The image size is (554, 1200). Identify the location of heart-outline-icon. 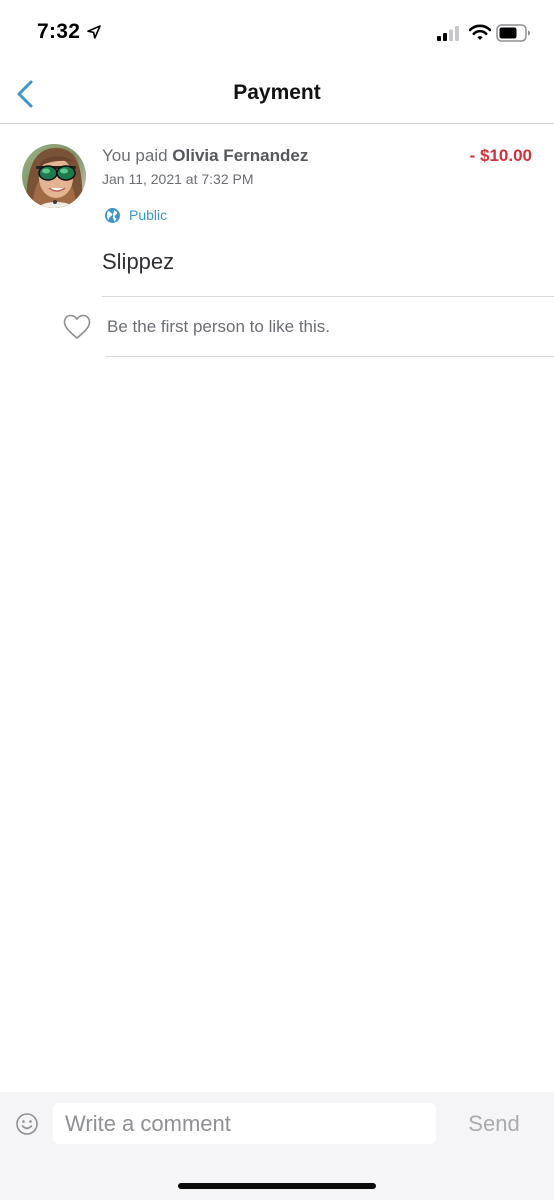
(77, 326).